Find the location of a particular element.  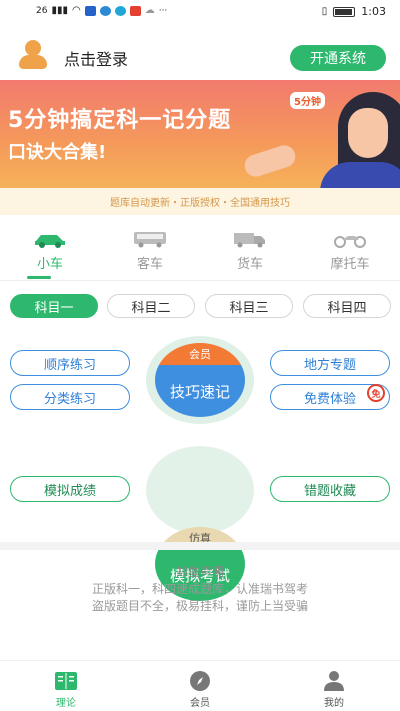

tab-truck-label: 货车 is located at coordinates (249, 264).